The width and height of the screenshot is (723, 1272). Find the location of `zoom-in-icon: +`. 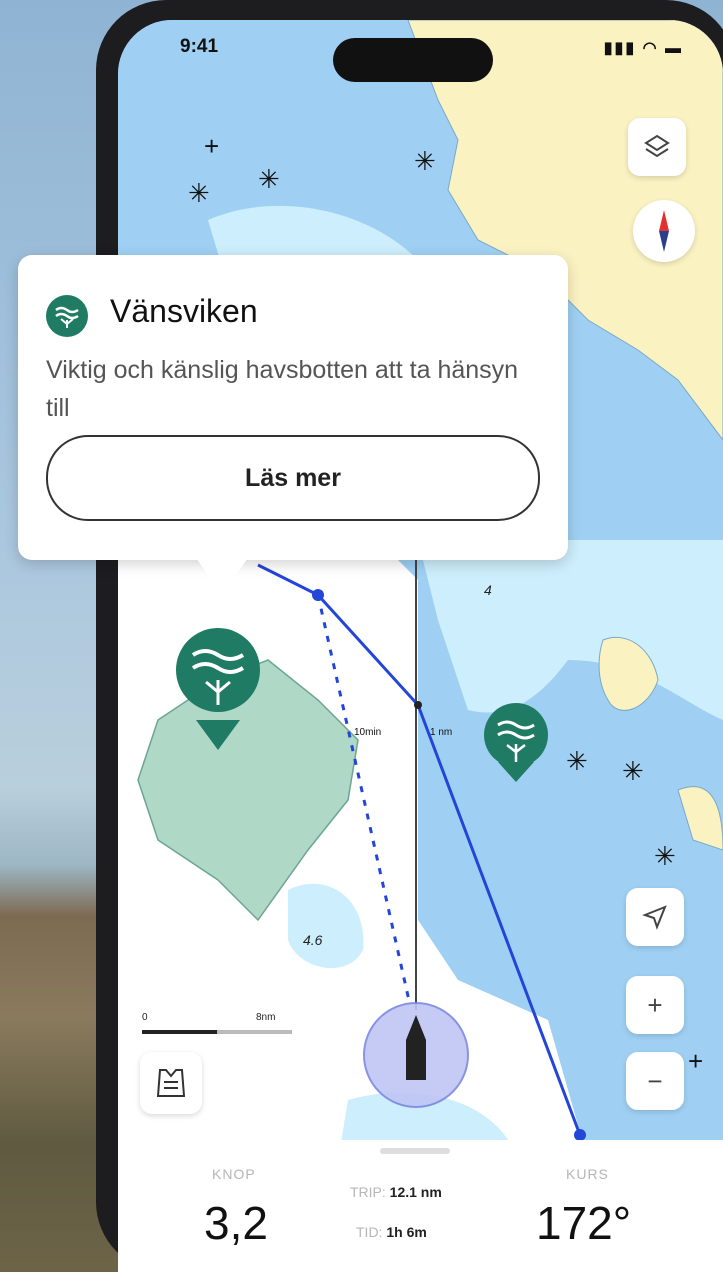

zoom-in-icon: + is located at coordinates (655, 1004).